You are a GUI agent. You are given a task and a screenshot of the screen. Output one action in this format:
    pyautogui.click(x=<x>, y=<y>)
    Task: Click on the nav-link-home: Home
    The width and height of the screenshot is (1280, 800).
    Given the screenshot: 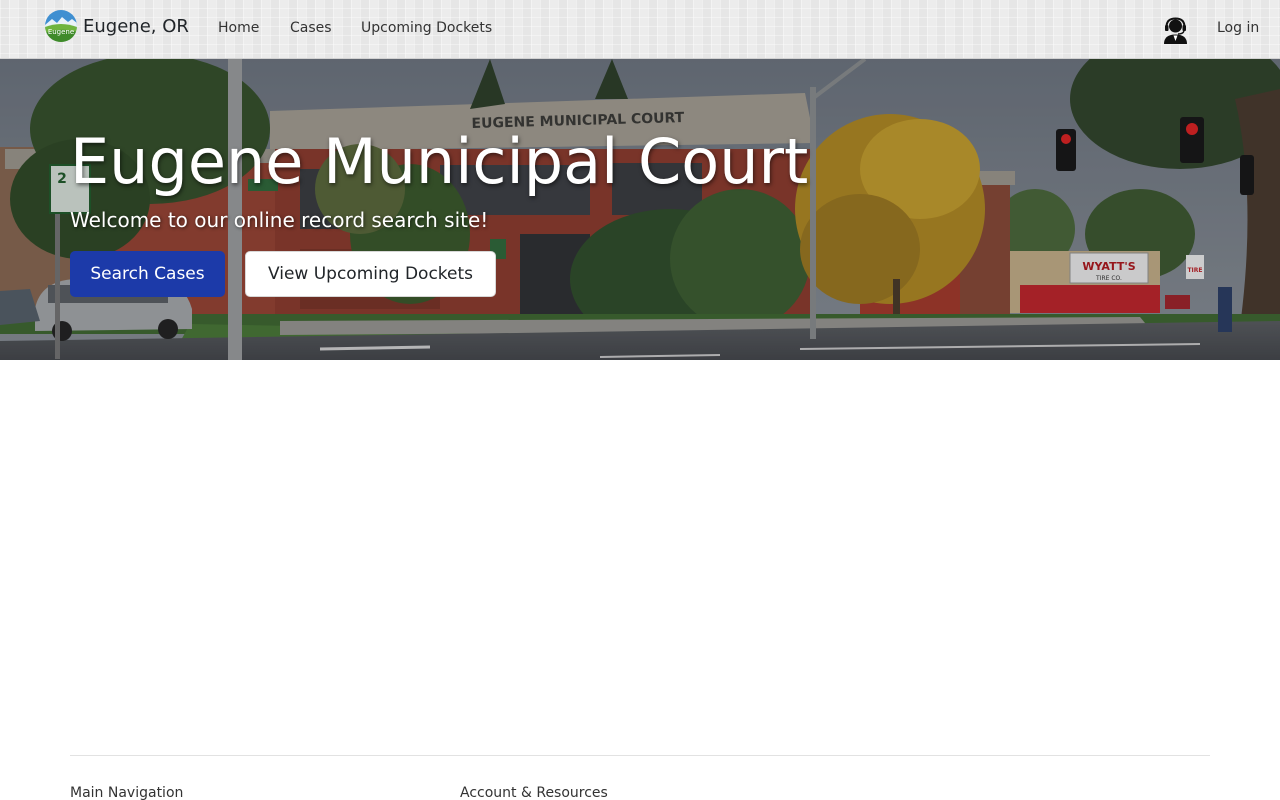 What is the action you would take?
    pyautogui.click(x=238, y=28)
    